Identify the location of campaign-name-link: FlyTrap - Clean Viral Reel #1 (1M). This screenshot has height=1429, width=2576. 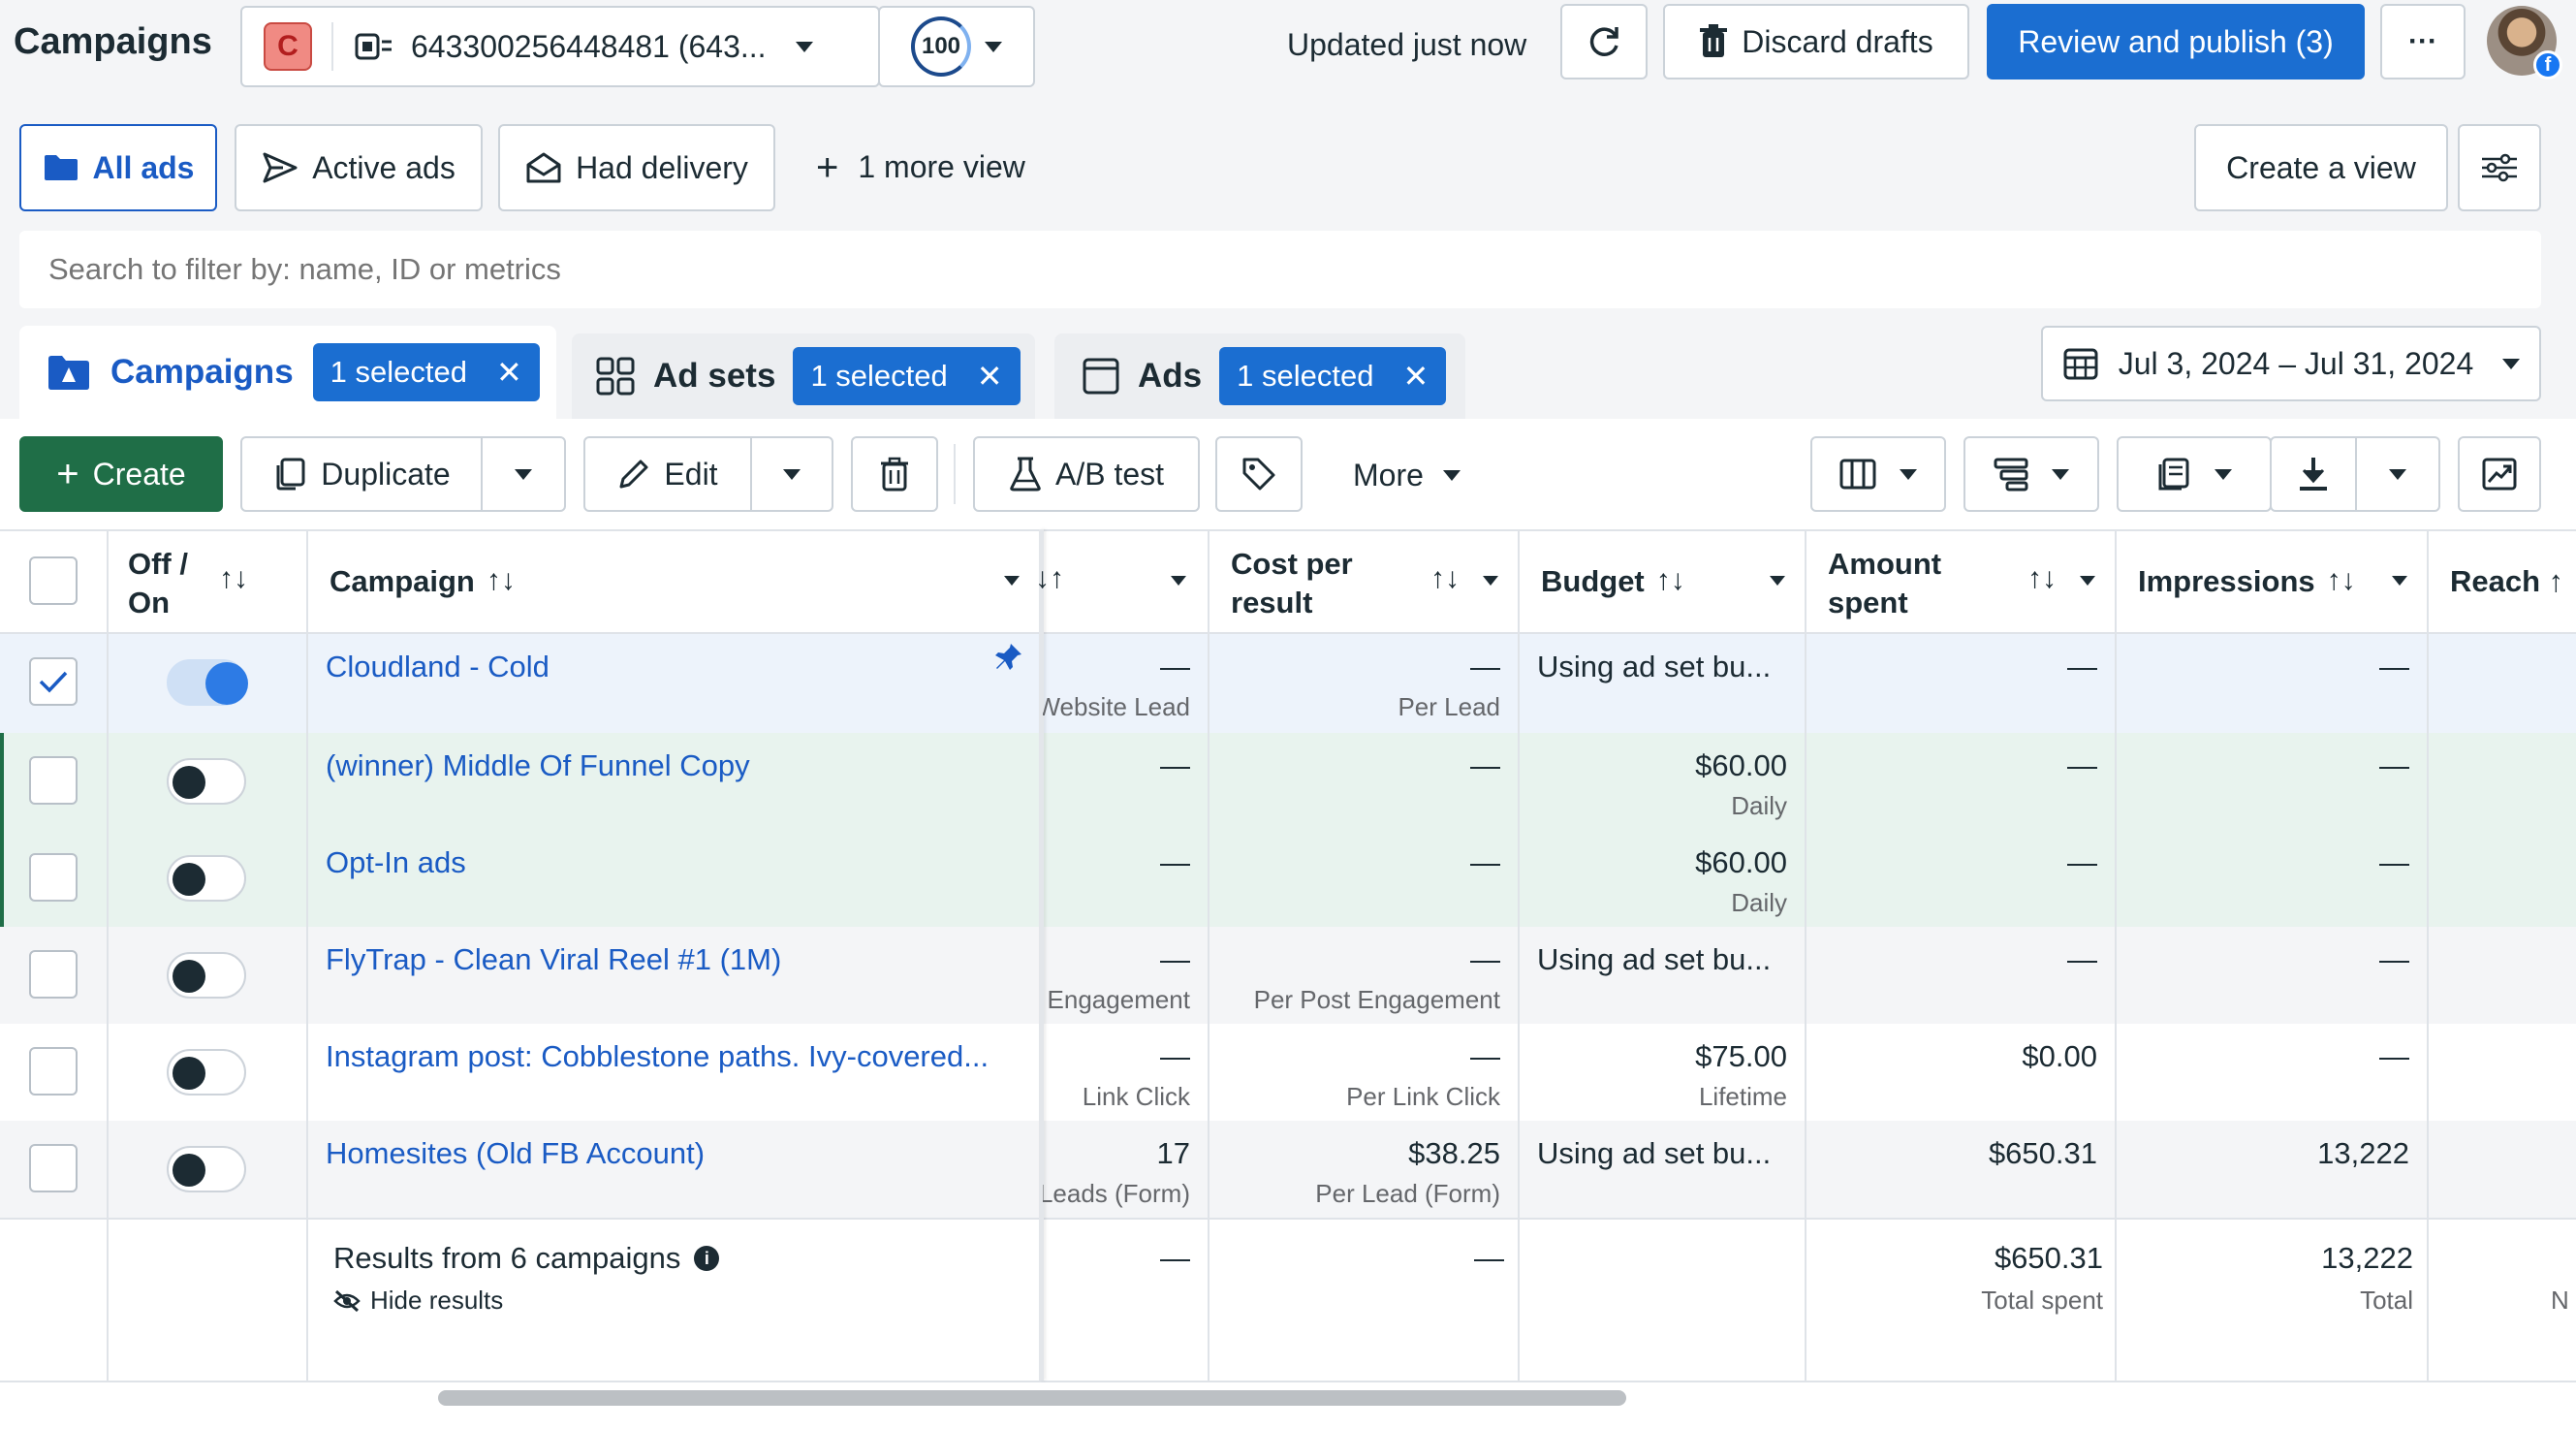
(553, 959).